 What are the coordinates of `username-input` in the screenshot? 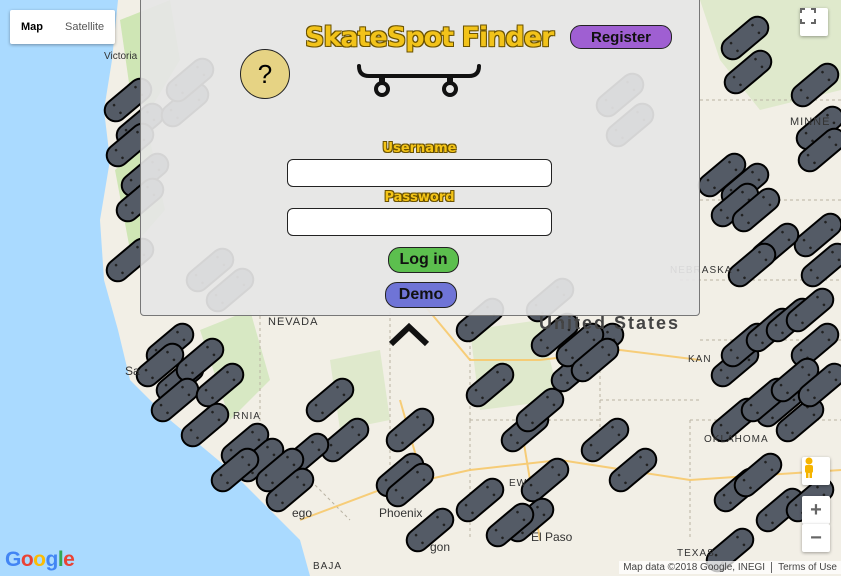 It's located at (419, 173).